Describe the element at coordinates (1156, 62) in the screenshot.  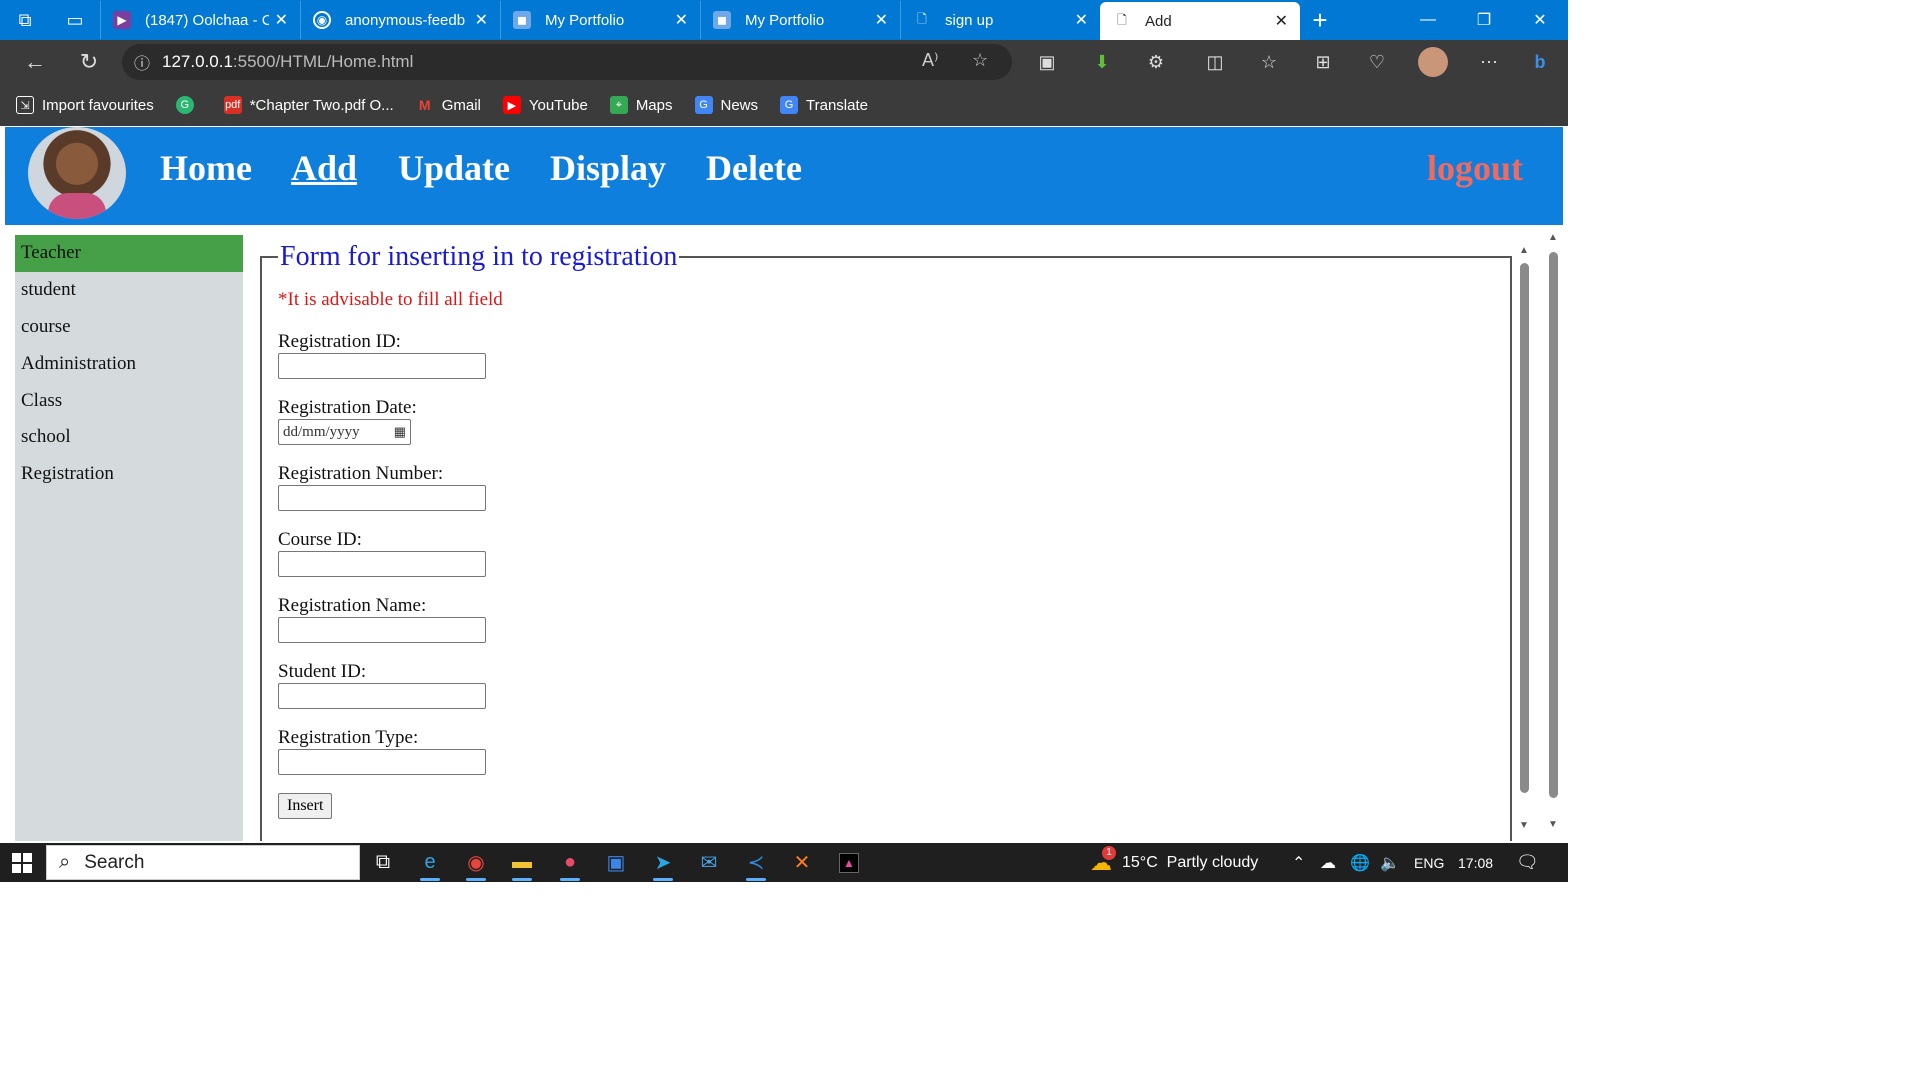
I see `extensions-icon: ⚙` at that location.